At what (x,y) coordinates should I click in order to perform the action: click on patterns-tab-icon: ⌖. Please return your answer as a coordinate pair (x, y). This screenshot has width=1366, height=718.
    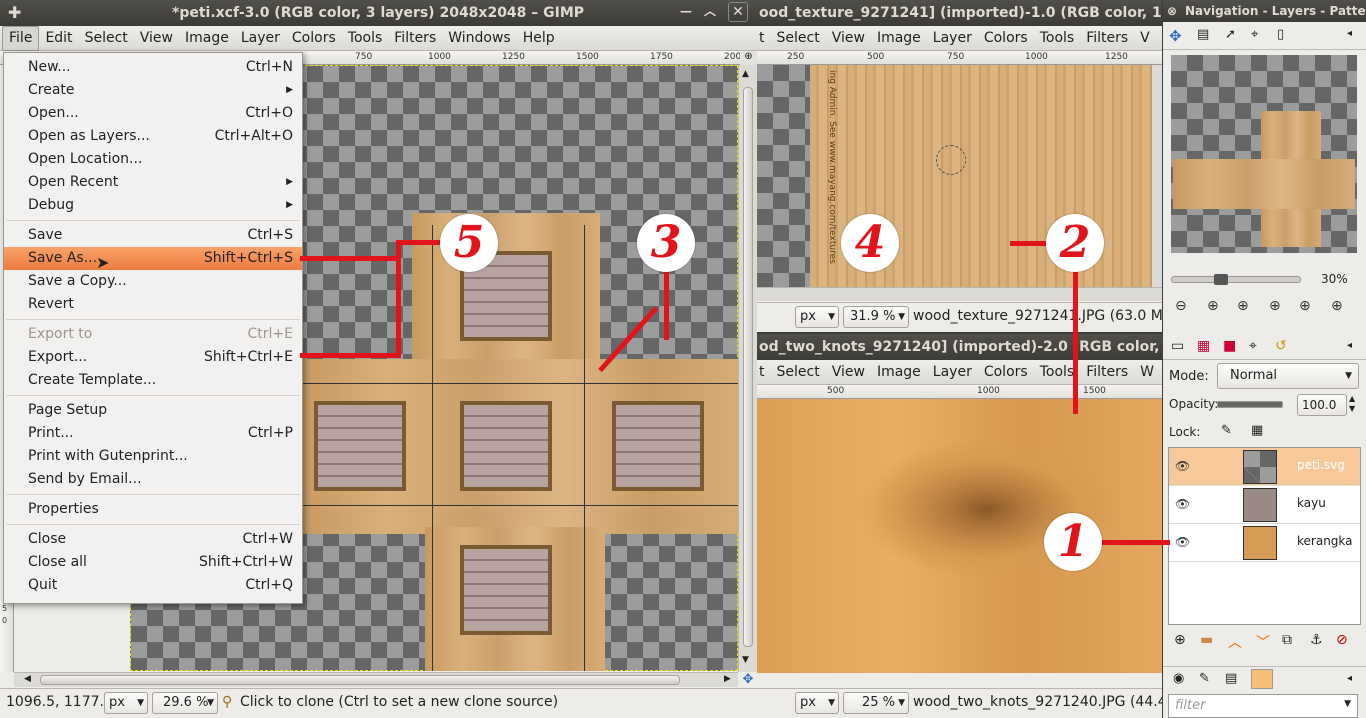
    Looking at the image, I should click on (1253, 346).